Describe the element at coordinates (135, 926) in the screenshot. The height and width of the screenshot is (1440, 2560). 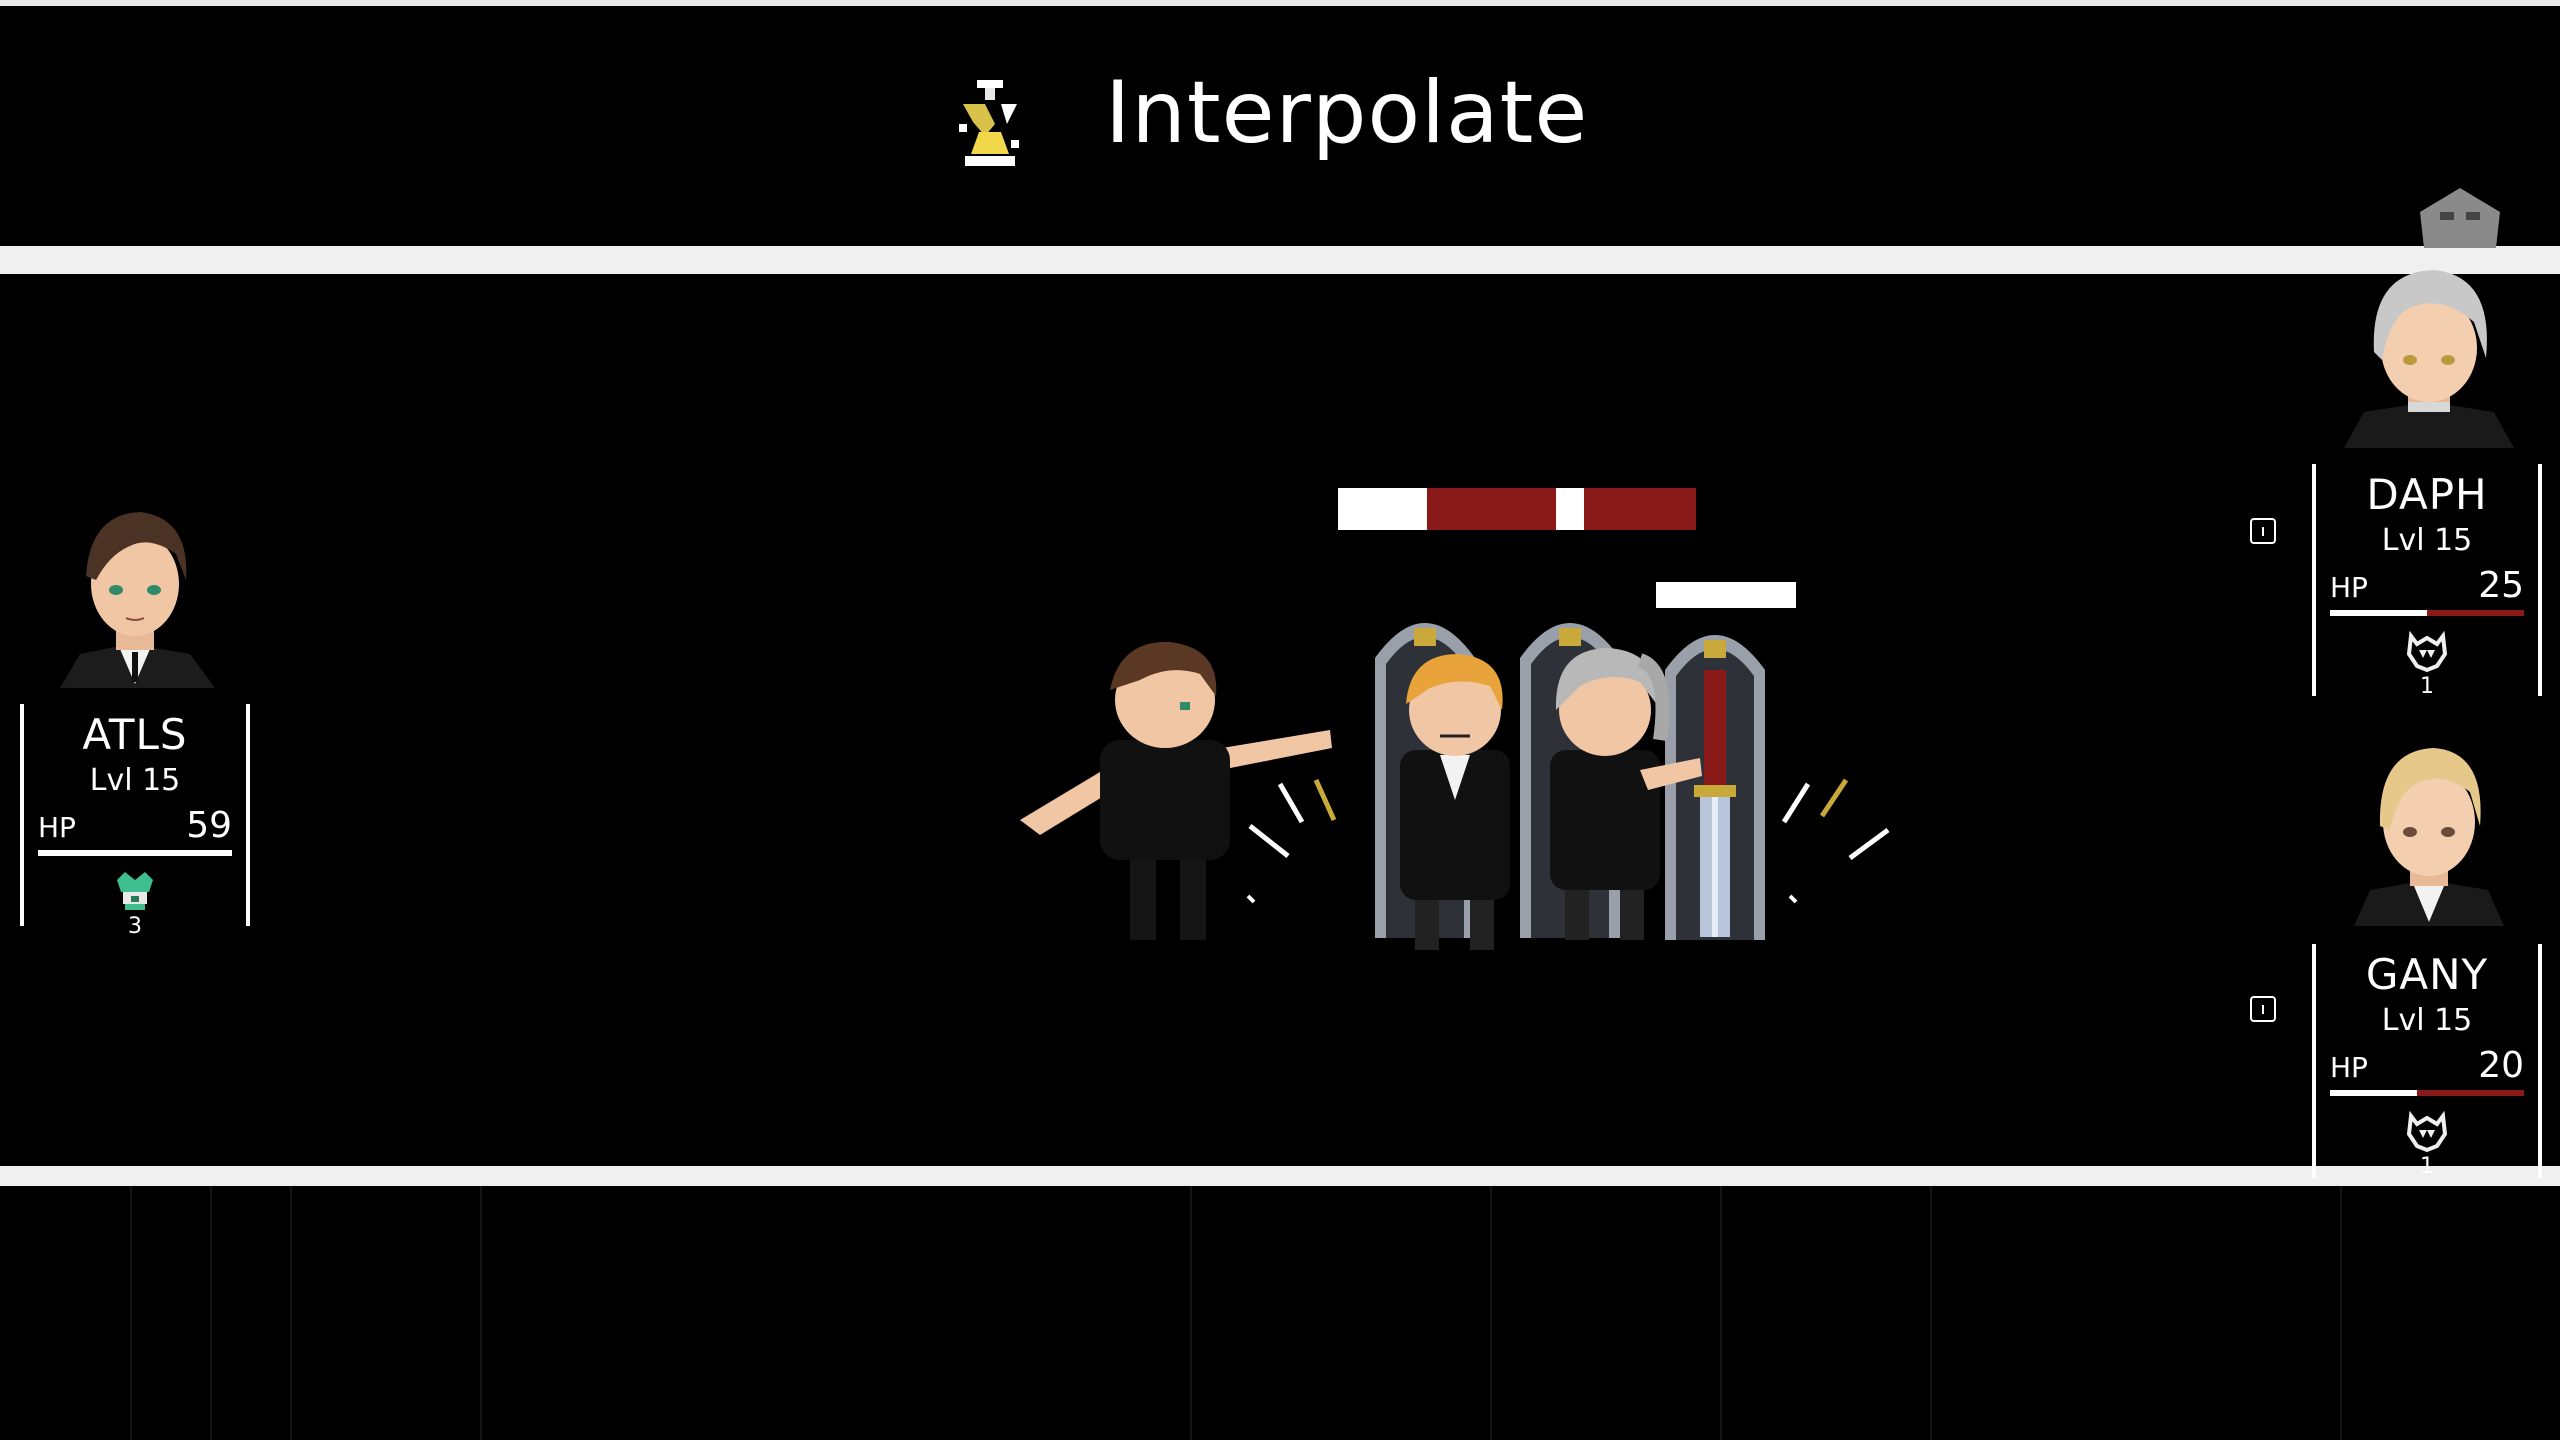
I see `status-count: 3` at that location.